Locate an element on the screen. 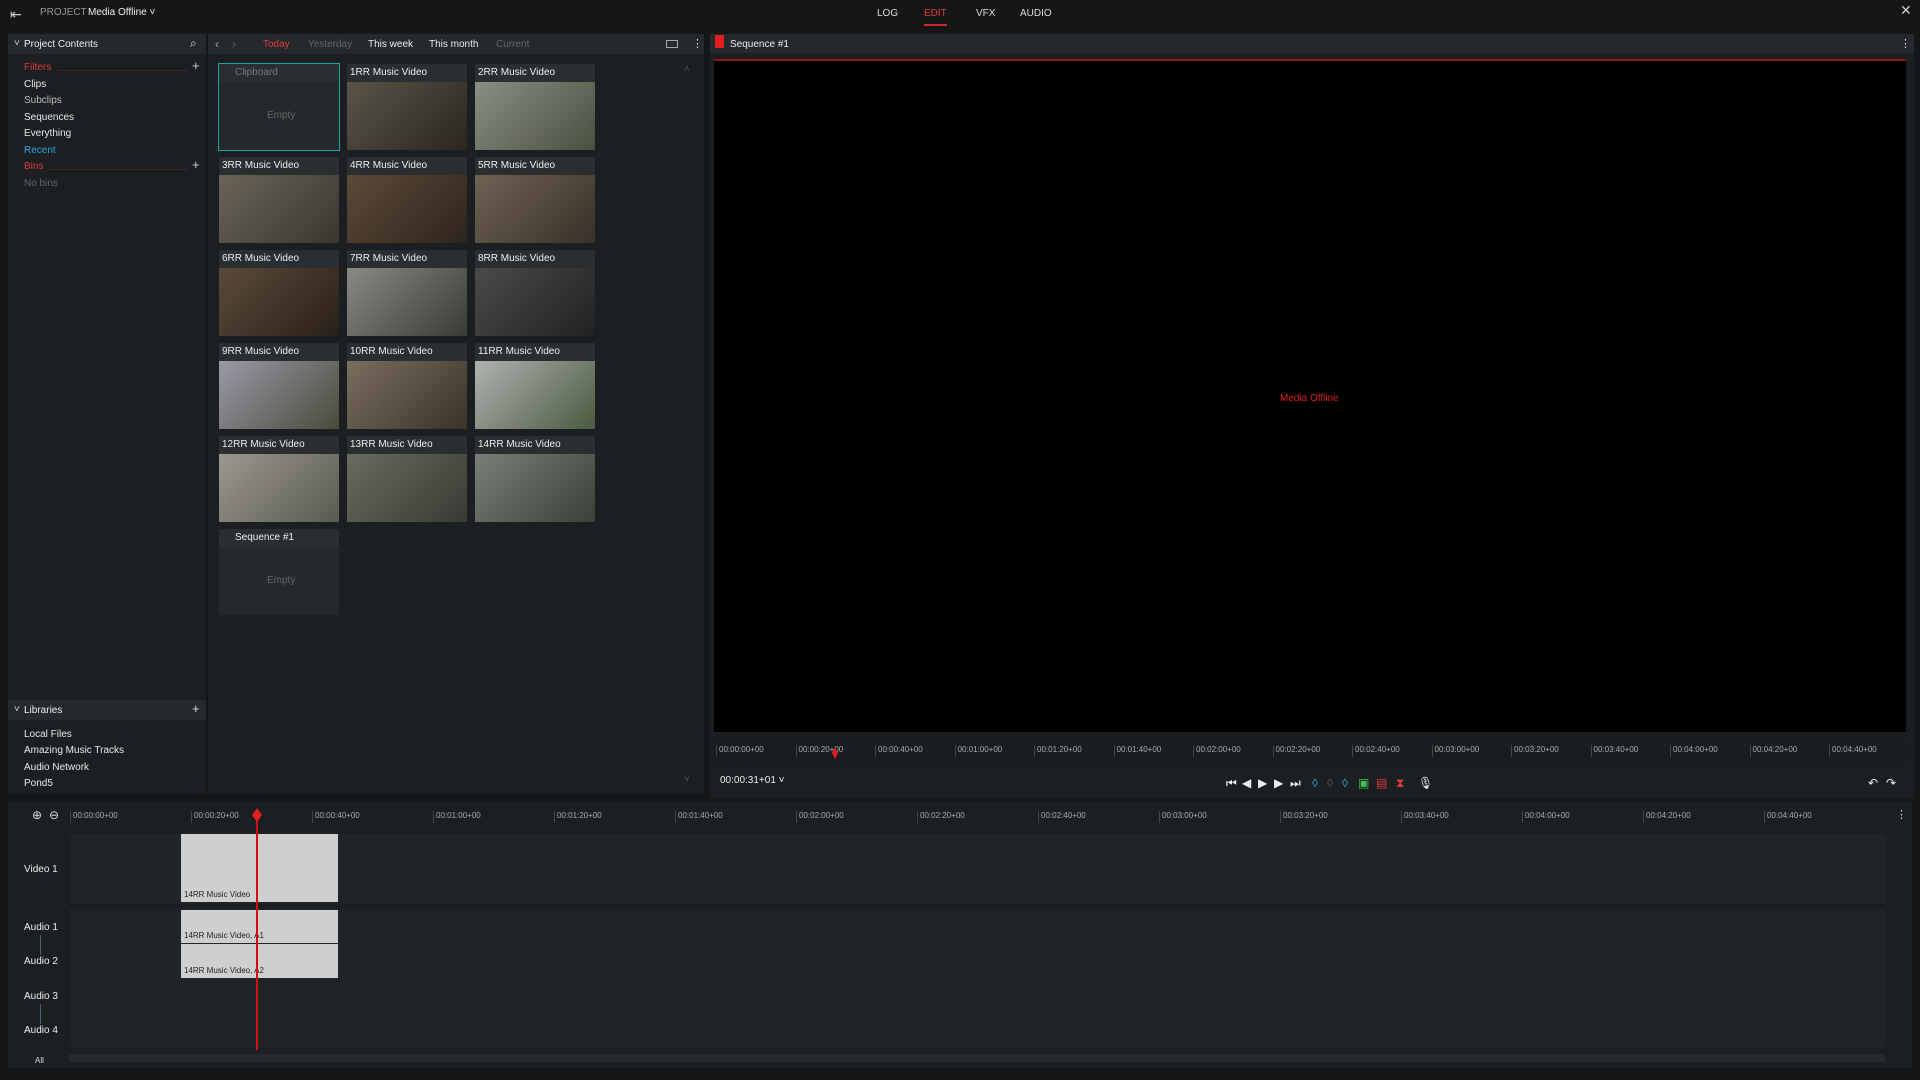  mark-clip-icon: ◊ is located at coordinates (1330, 783).